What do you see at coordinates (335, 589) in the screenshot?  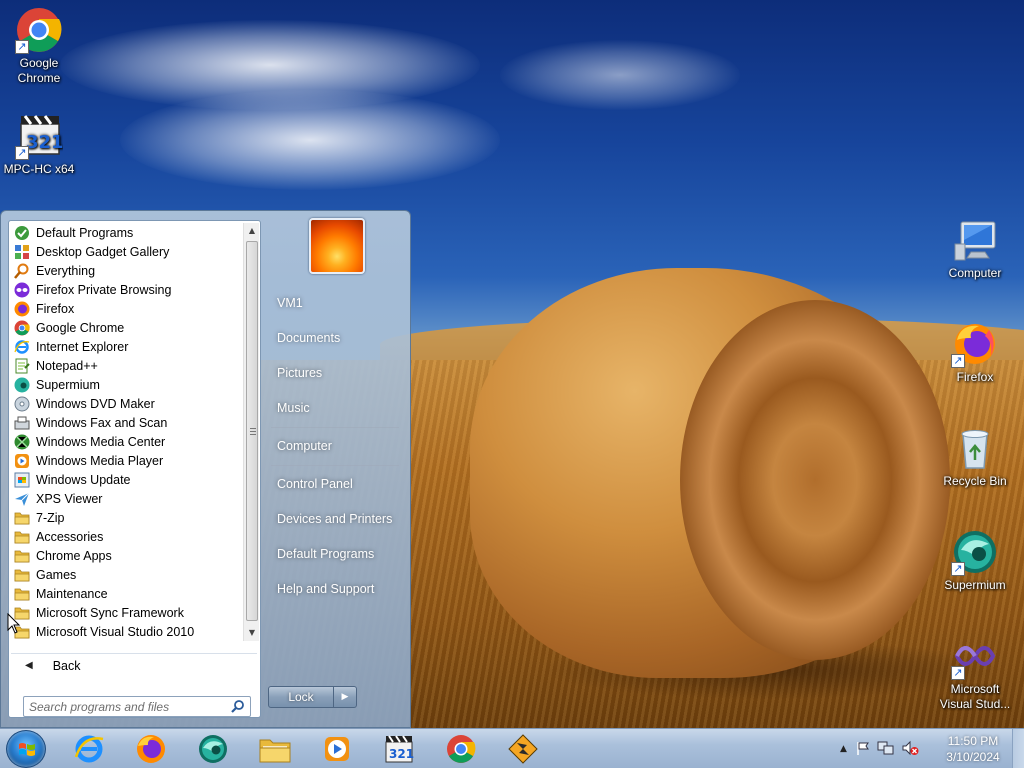 I see `start-right-help-support: Help and Support` at bounding box center [335, 589].